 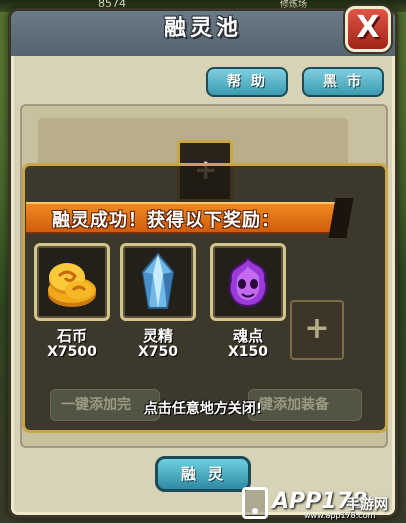 I want to click on reward-slot-crystal, so click(x=158, y=282).